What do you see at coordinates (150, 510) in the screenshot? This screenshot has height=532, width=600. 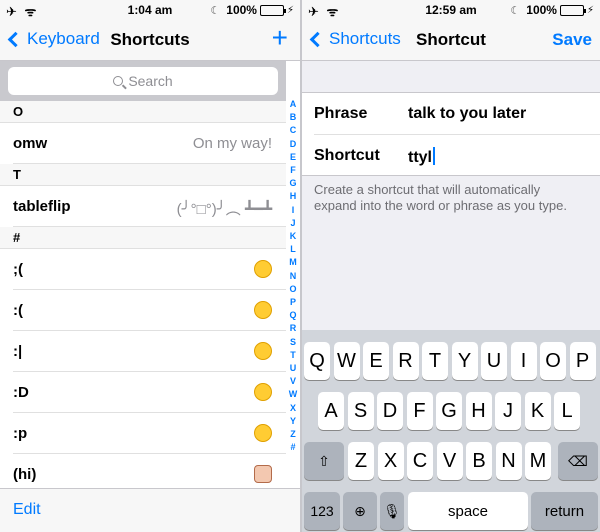 I see `bottom-toolbar: Edit` at bounding box center [150, 510].